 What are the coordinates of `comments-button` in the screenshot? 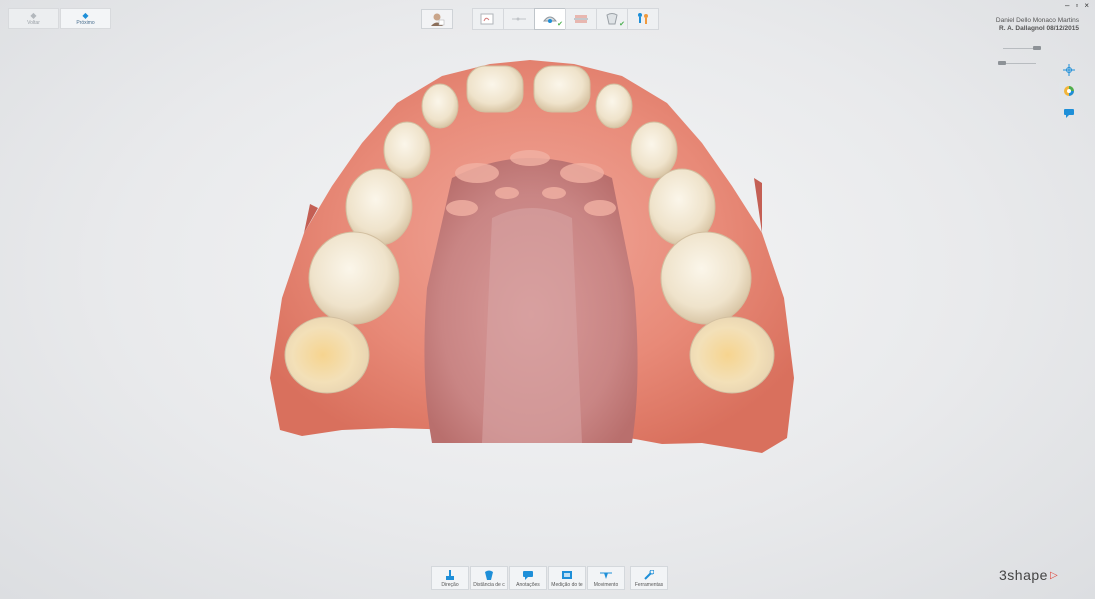 It's located at (1069, 113).